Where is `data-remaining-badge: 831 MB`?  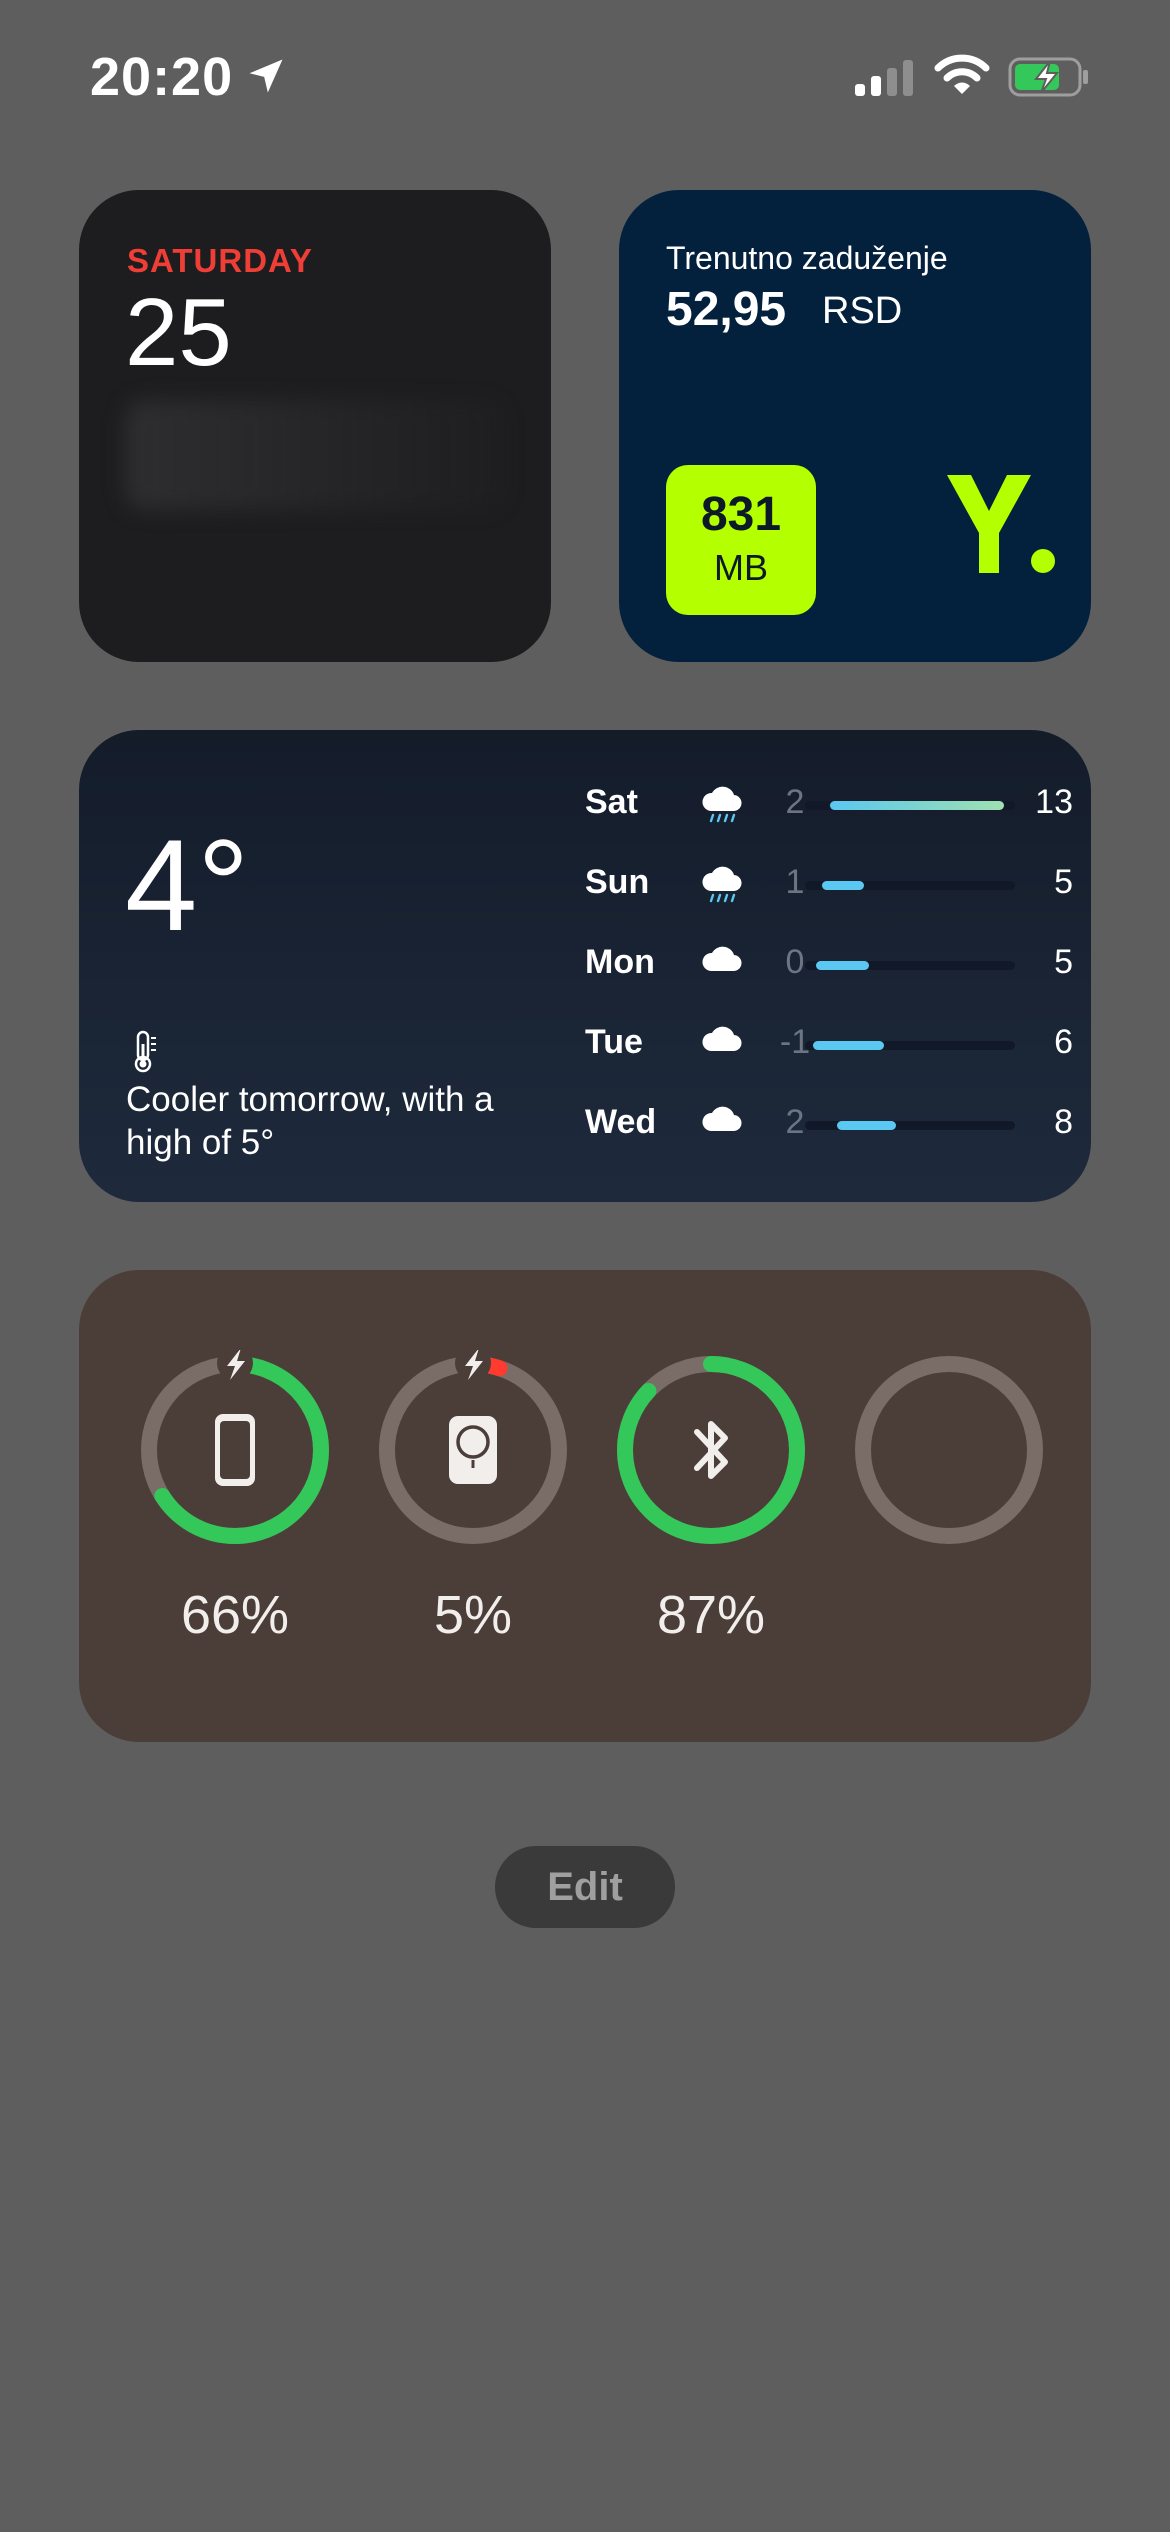
data-remaining-badge: 831 MB is located at coordinates (741, 540).